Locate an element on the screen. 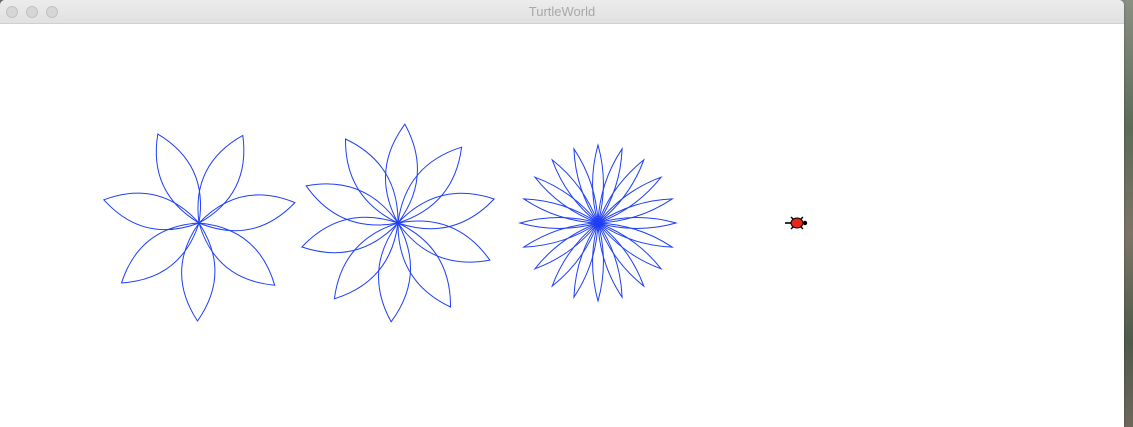 This screenshot has height=427, width=1133. turtle-icon is located at coordinates (796, 223).